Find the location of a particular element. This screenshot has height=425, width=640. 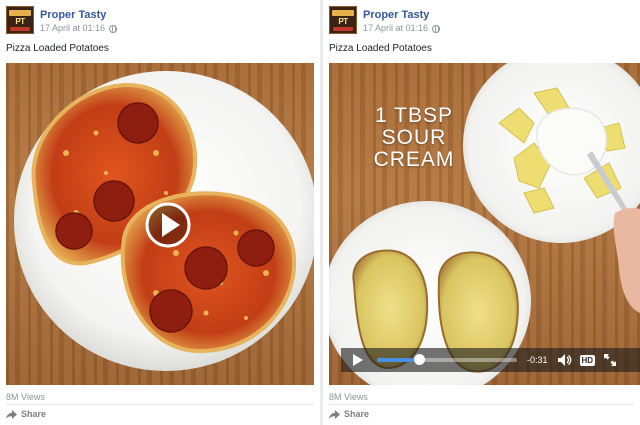

caption-line: CREAM is located at coordinates (414, 159).